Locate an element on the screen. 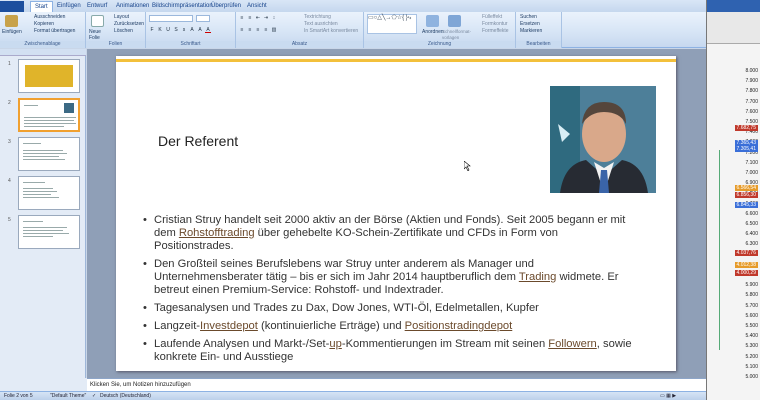 This screenshot has height=400, width=760. justify-button: ≡ is located at coordinates (266, 30).